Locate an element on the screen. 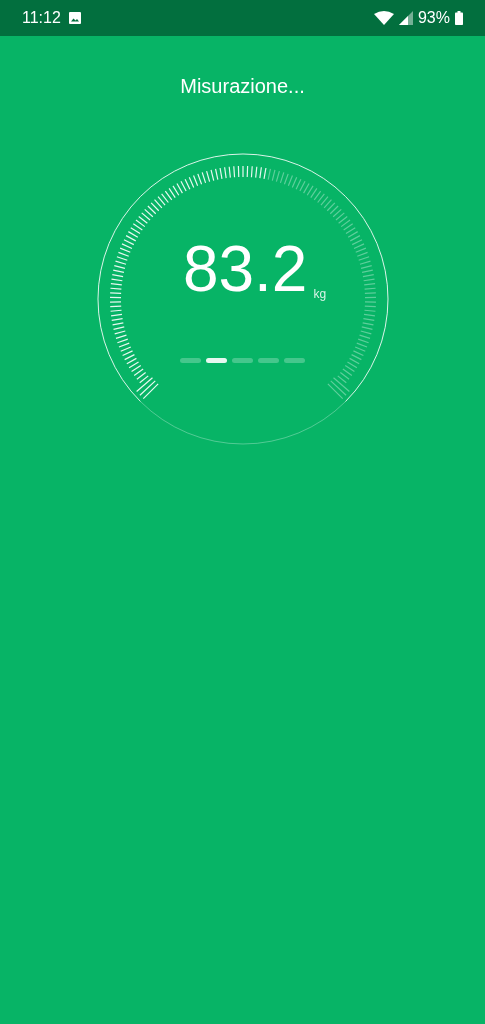 The image size is (485, 1024). battery-percent: 93% is located at coordinates (433, 18).